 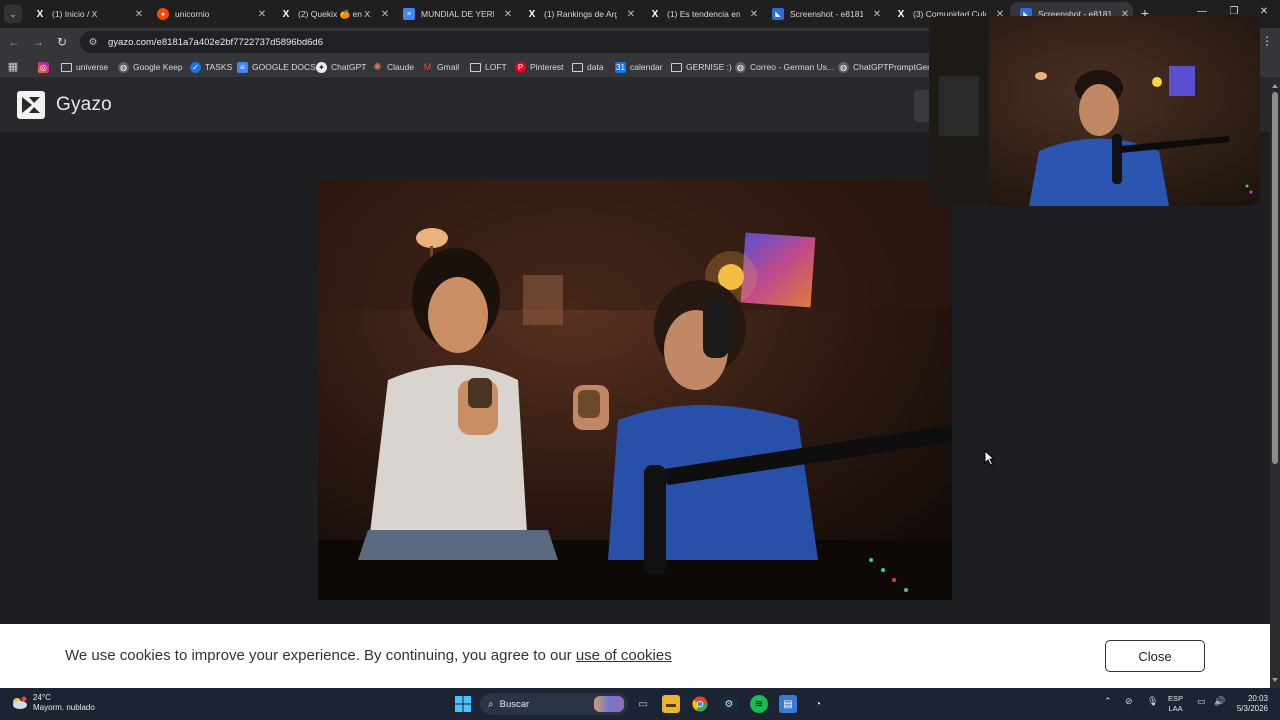 I want to click on gyazo-logo: Gyazo, so click(x=64, y=105).